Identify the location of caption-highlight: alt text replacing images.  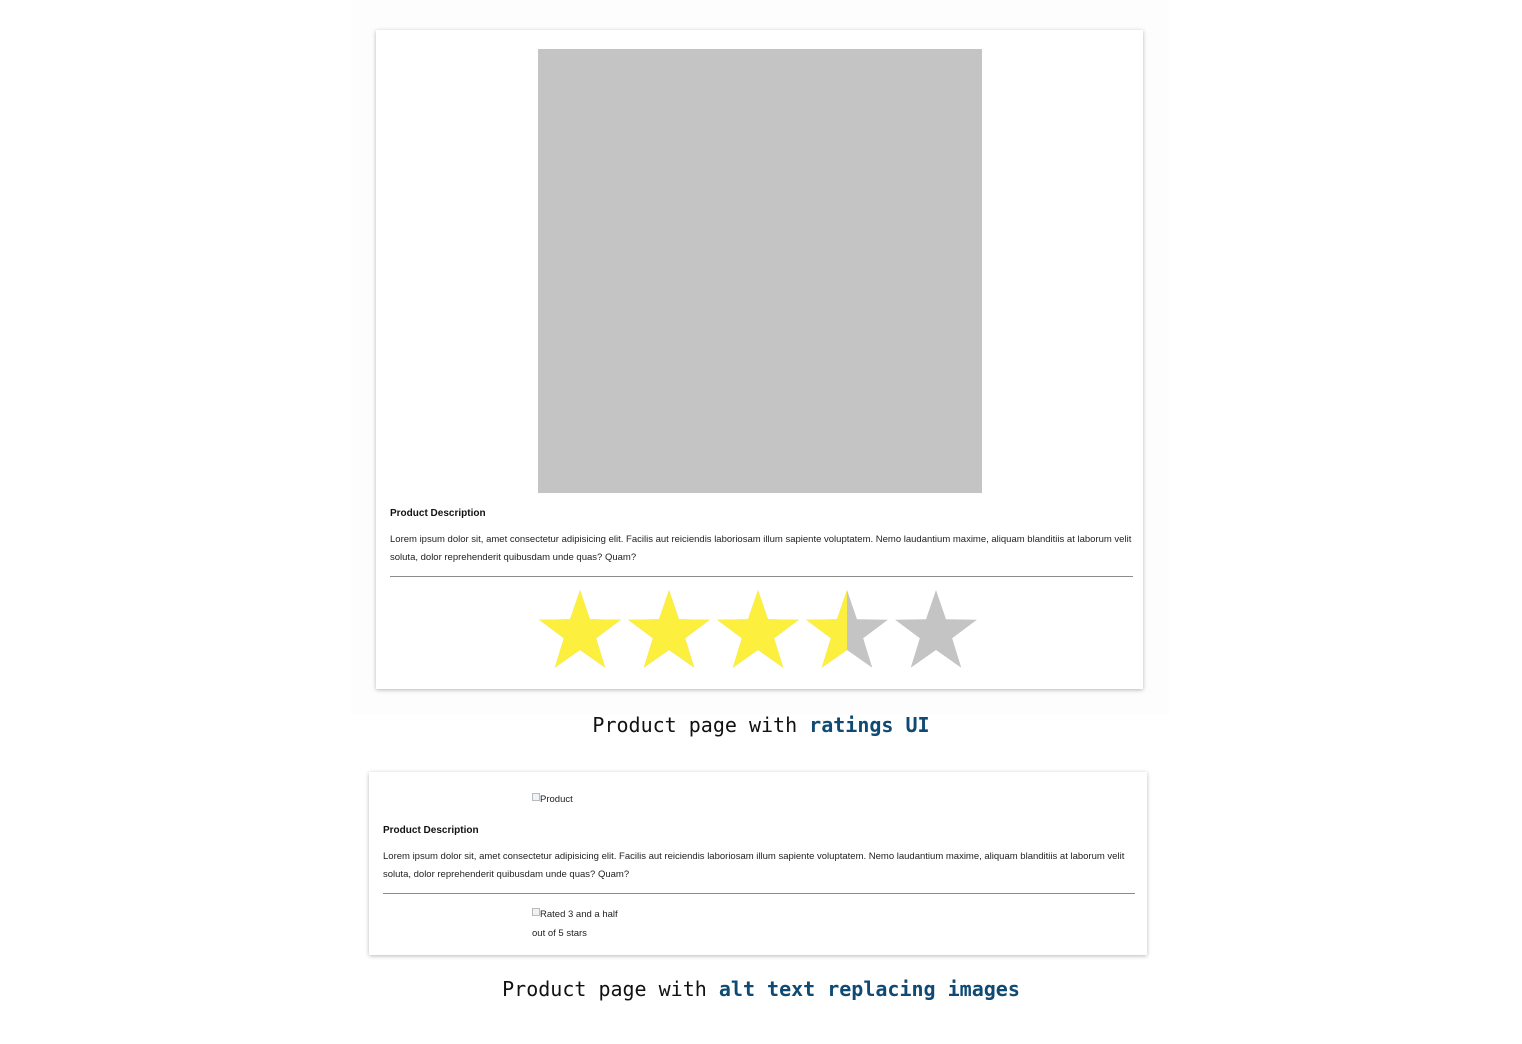
(869, 989).